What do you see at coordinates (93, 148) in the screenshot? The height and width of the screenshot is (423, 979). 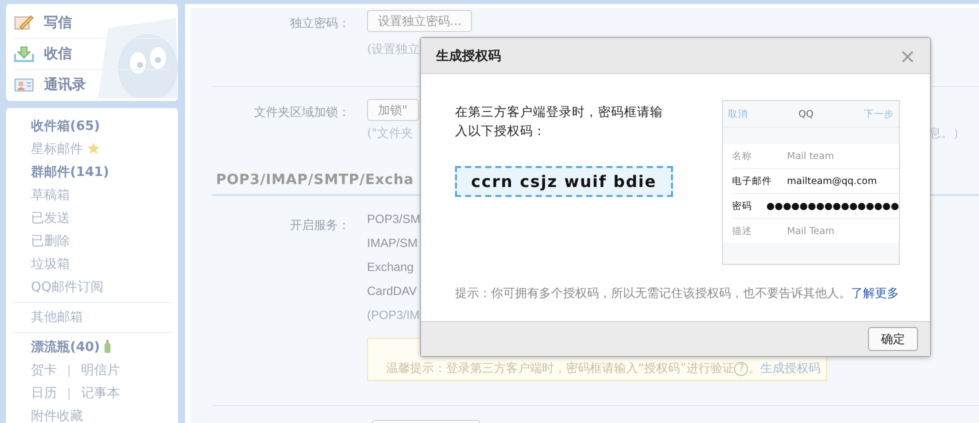 I see `star-icon` at bounding box center [93, 148].